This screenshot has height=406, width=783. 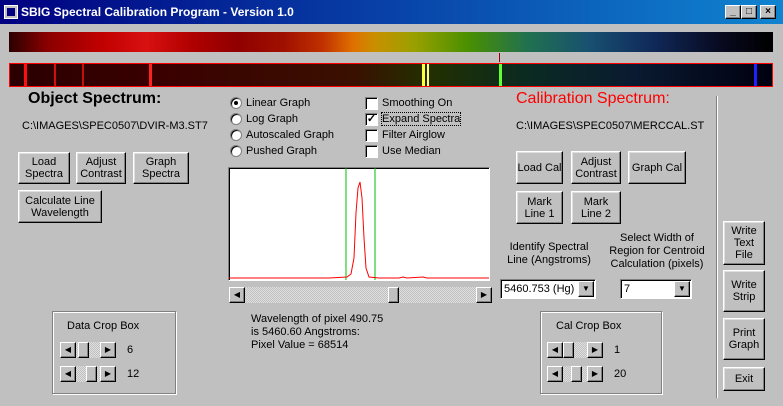 What do you see at coordinates (371, 103) in the screenshot?
I see `checkbox-smoothing` at bounding box center [371, 103].